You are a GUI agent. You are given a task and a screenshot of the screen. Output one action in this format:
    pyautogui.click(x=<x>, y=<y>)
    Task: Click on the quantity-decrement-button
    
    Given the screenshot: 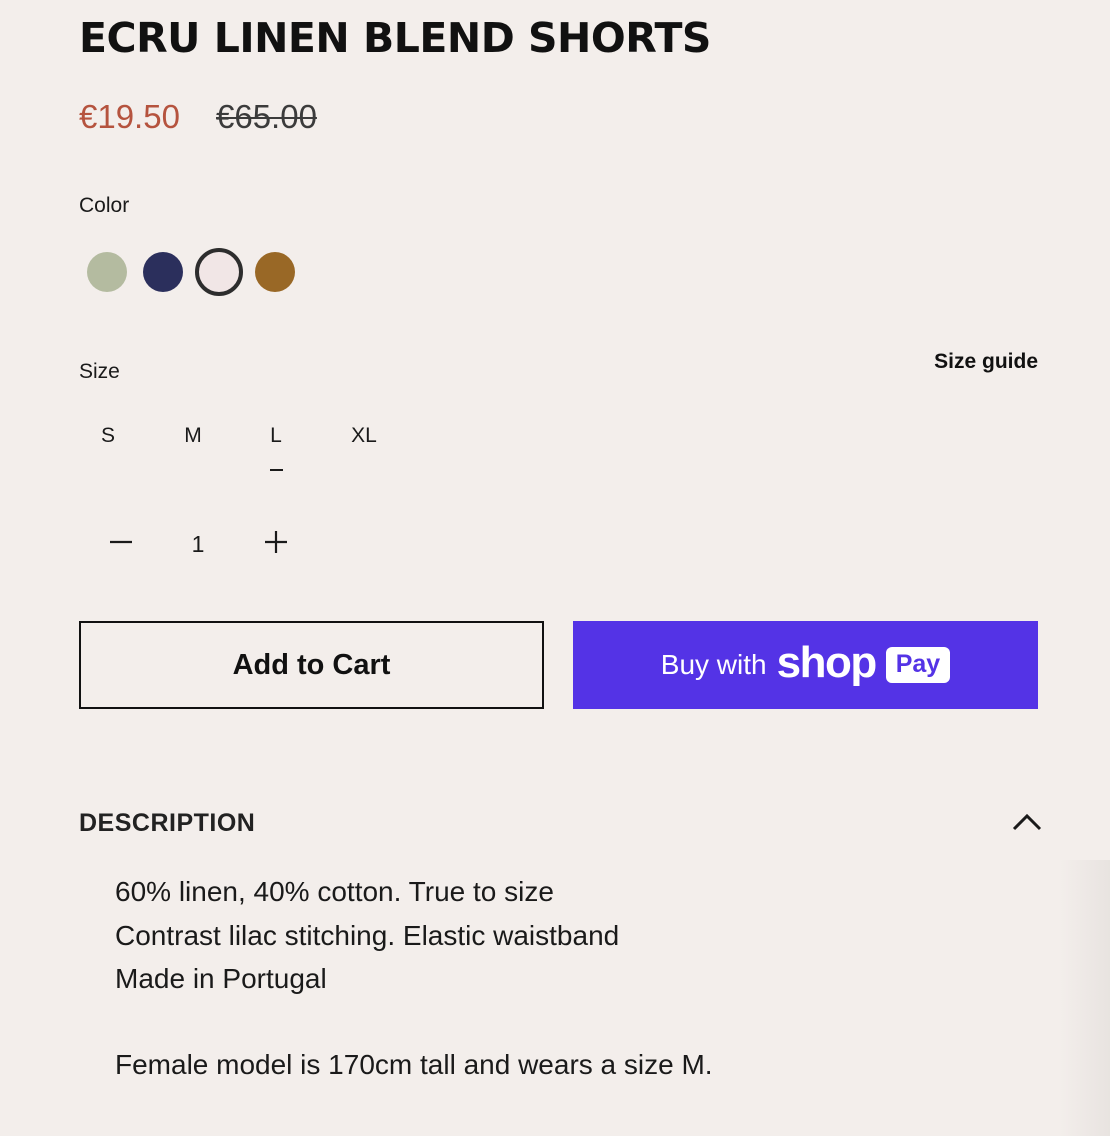 What is the action you would take?
    pyautogui.click(x=121, y=542)
    